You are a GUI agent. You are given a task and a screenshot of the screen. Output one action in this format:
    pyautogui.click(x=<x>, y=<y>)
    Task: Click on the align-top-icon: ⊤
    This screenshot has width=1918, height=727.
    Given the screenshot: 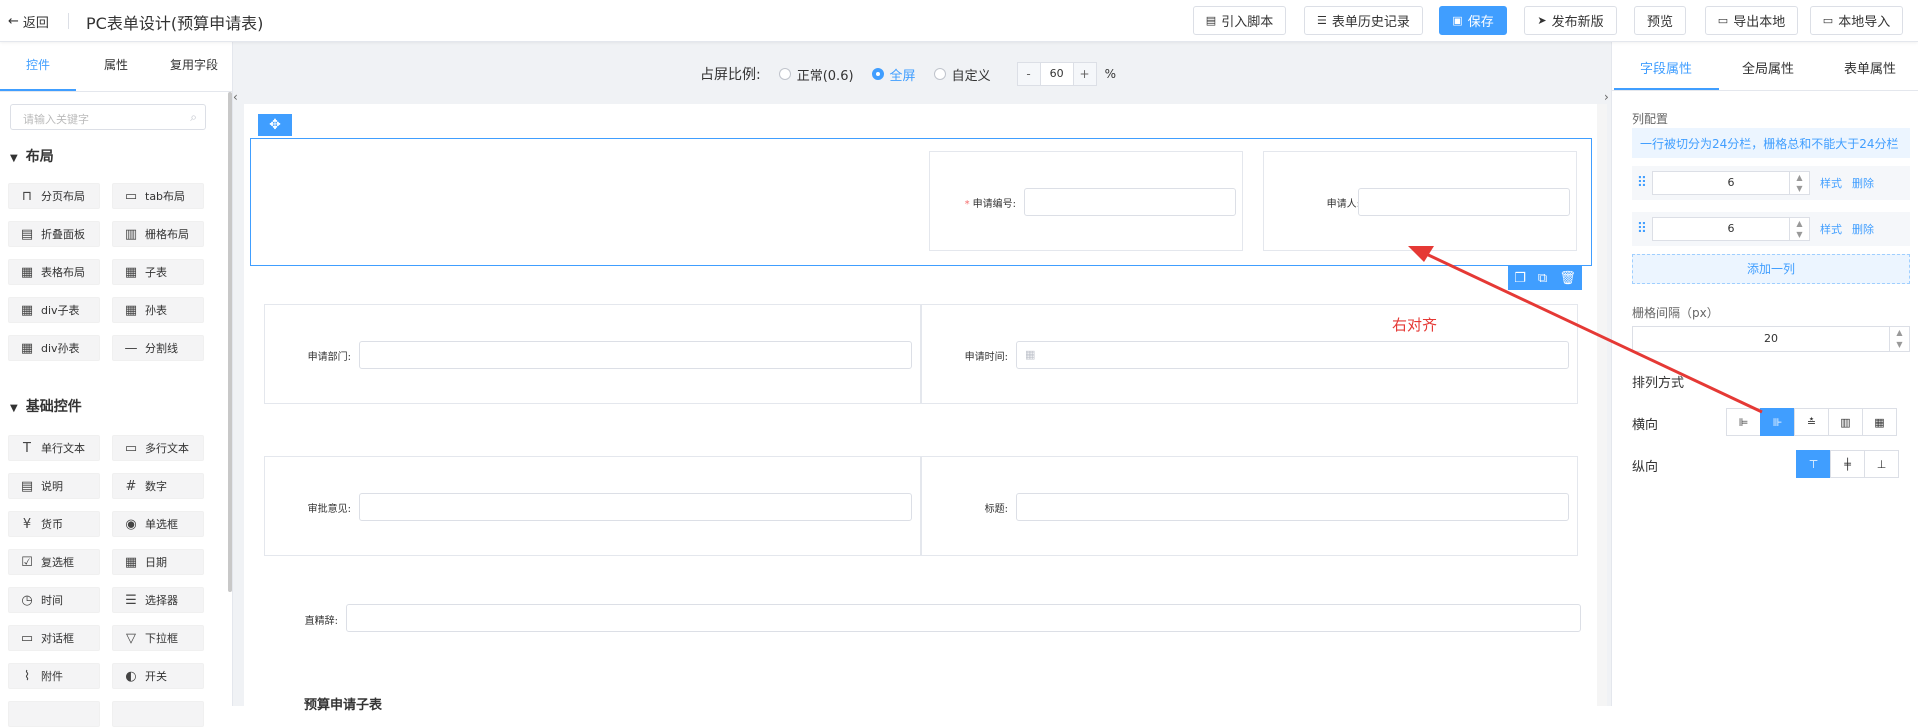 What is the action you would take?
    pyautogui.click(x=1813, y=464)
    